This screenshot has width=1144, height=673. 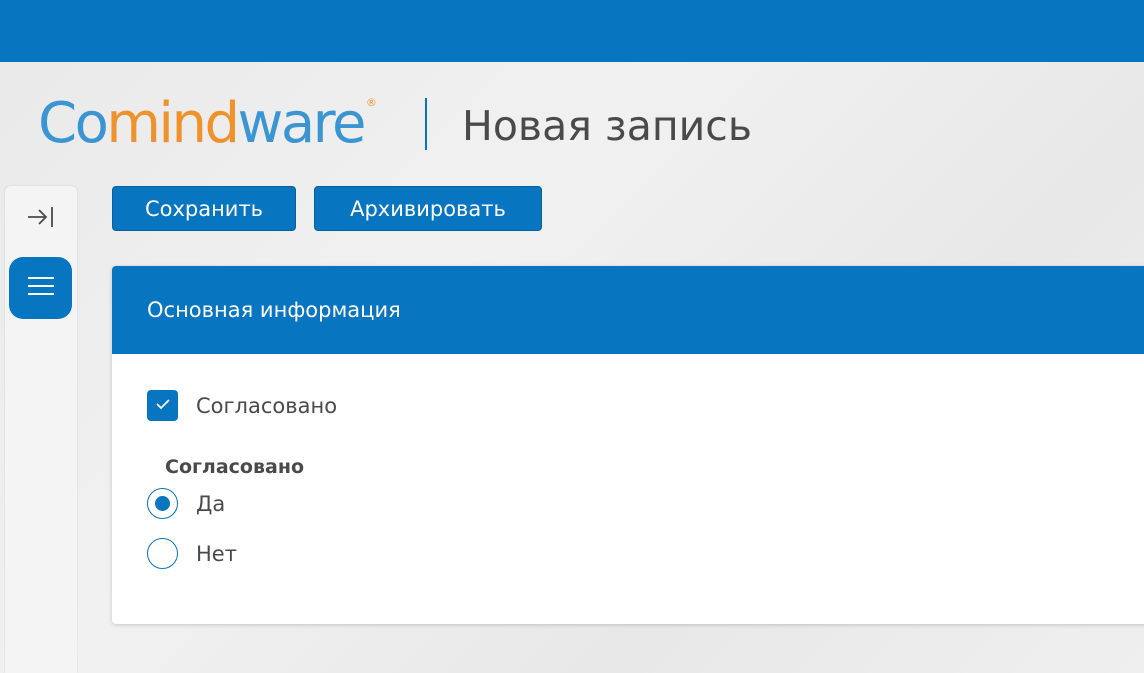 What do you see at coordinates (371, 102) in the screenshot?
I see `registered-mark: ®` at bounding box center [371, 102].